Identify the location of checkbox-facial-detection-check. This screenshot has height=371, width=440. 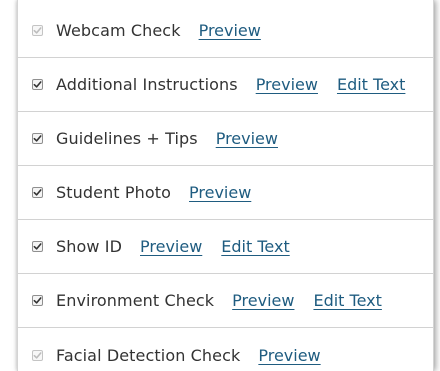
(37, 355).